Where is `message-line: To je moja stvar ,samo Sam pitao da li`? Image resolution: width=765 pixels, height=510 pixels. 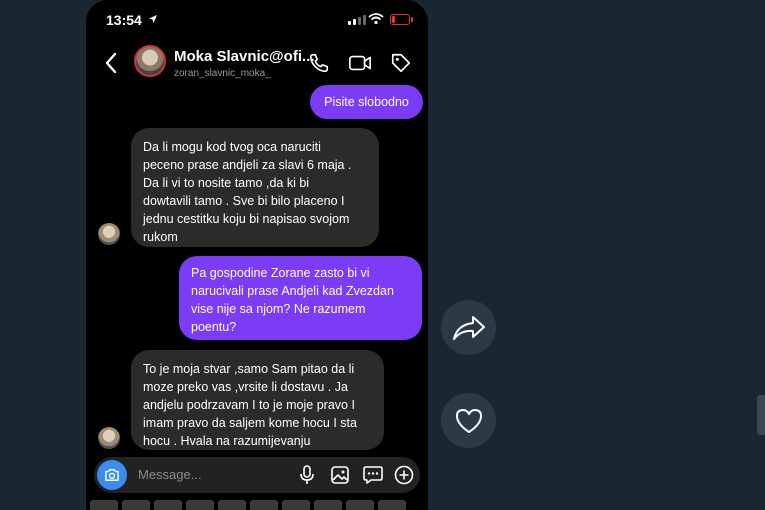
message-line: To je moja stvar ,samo Sam pitao da li is located at coordinates (249, 369).